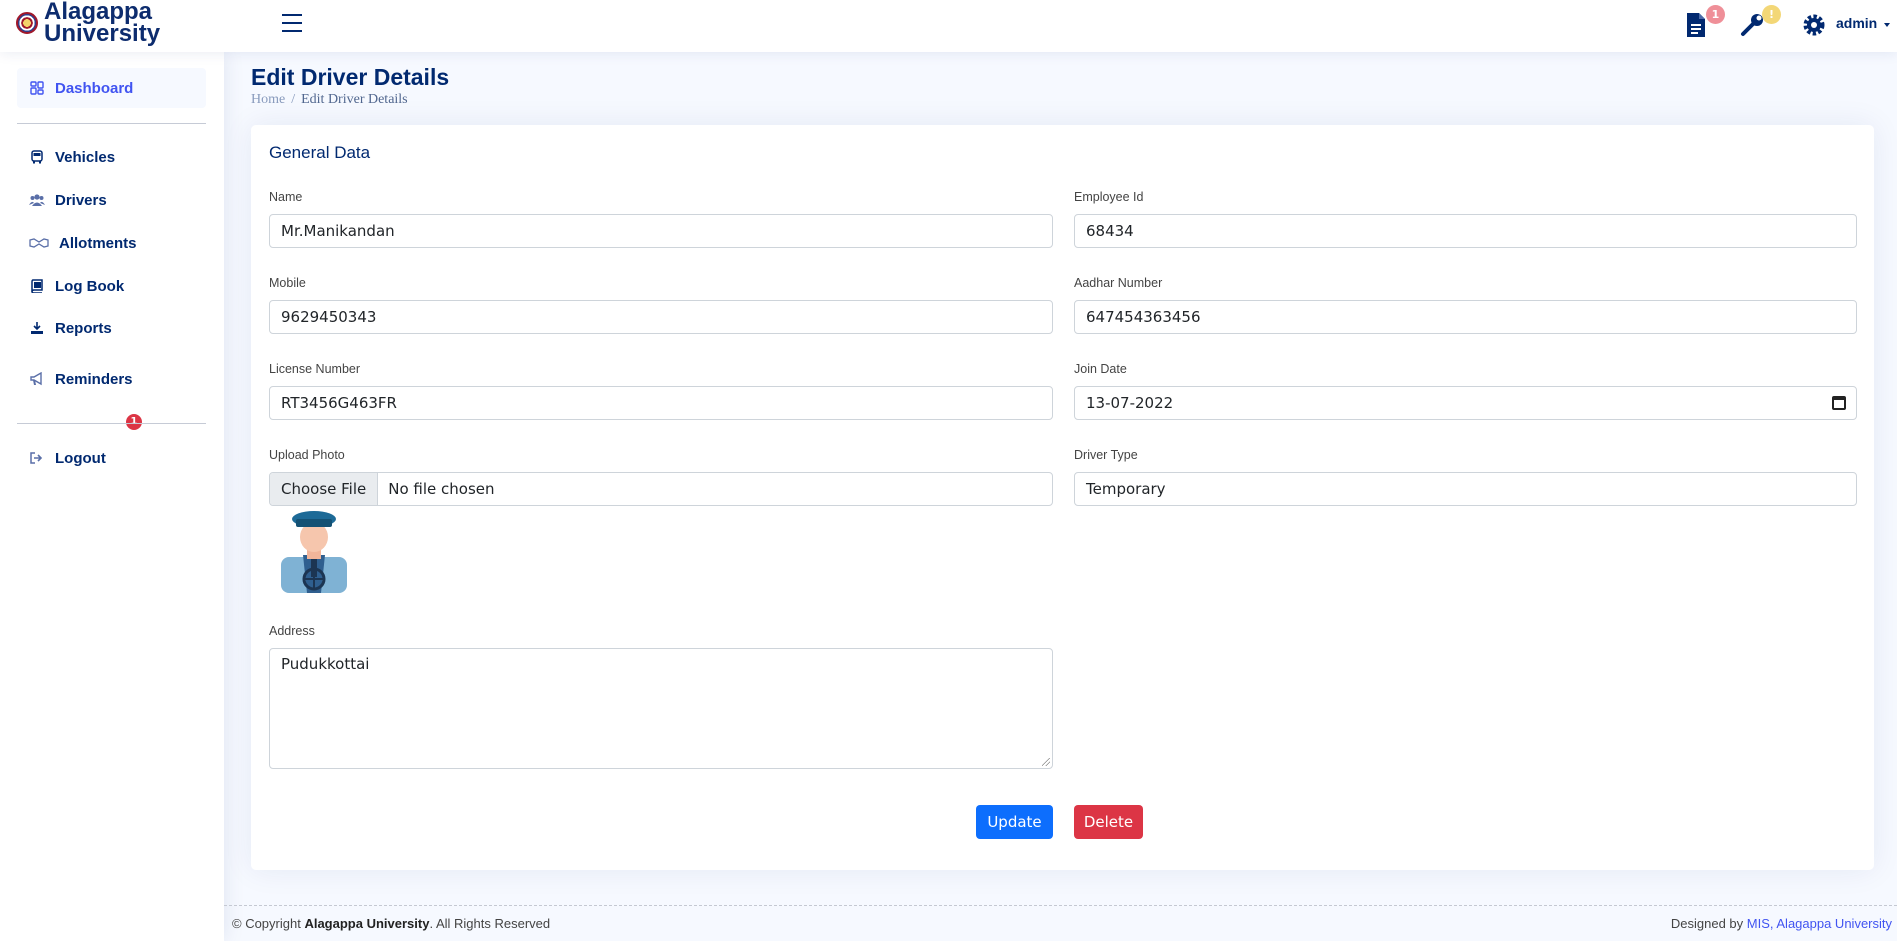  Describe the element at coordinates (1771, 14) in the screenshot. I see `tools-badge: !` at that location.